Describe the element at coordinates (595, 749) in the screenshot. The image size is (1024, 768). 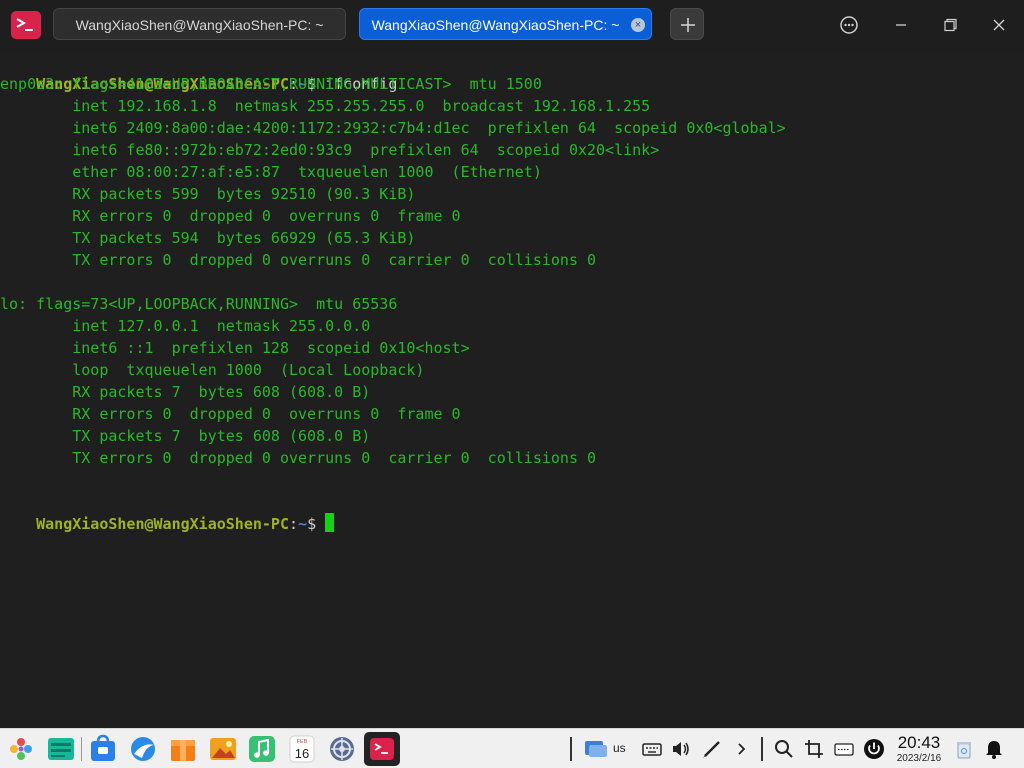
I see `network-icon` at that location.